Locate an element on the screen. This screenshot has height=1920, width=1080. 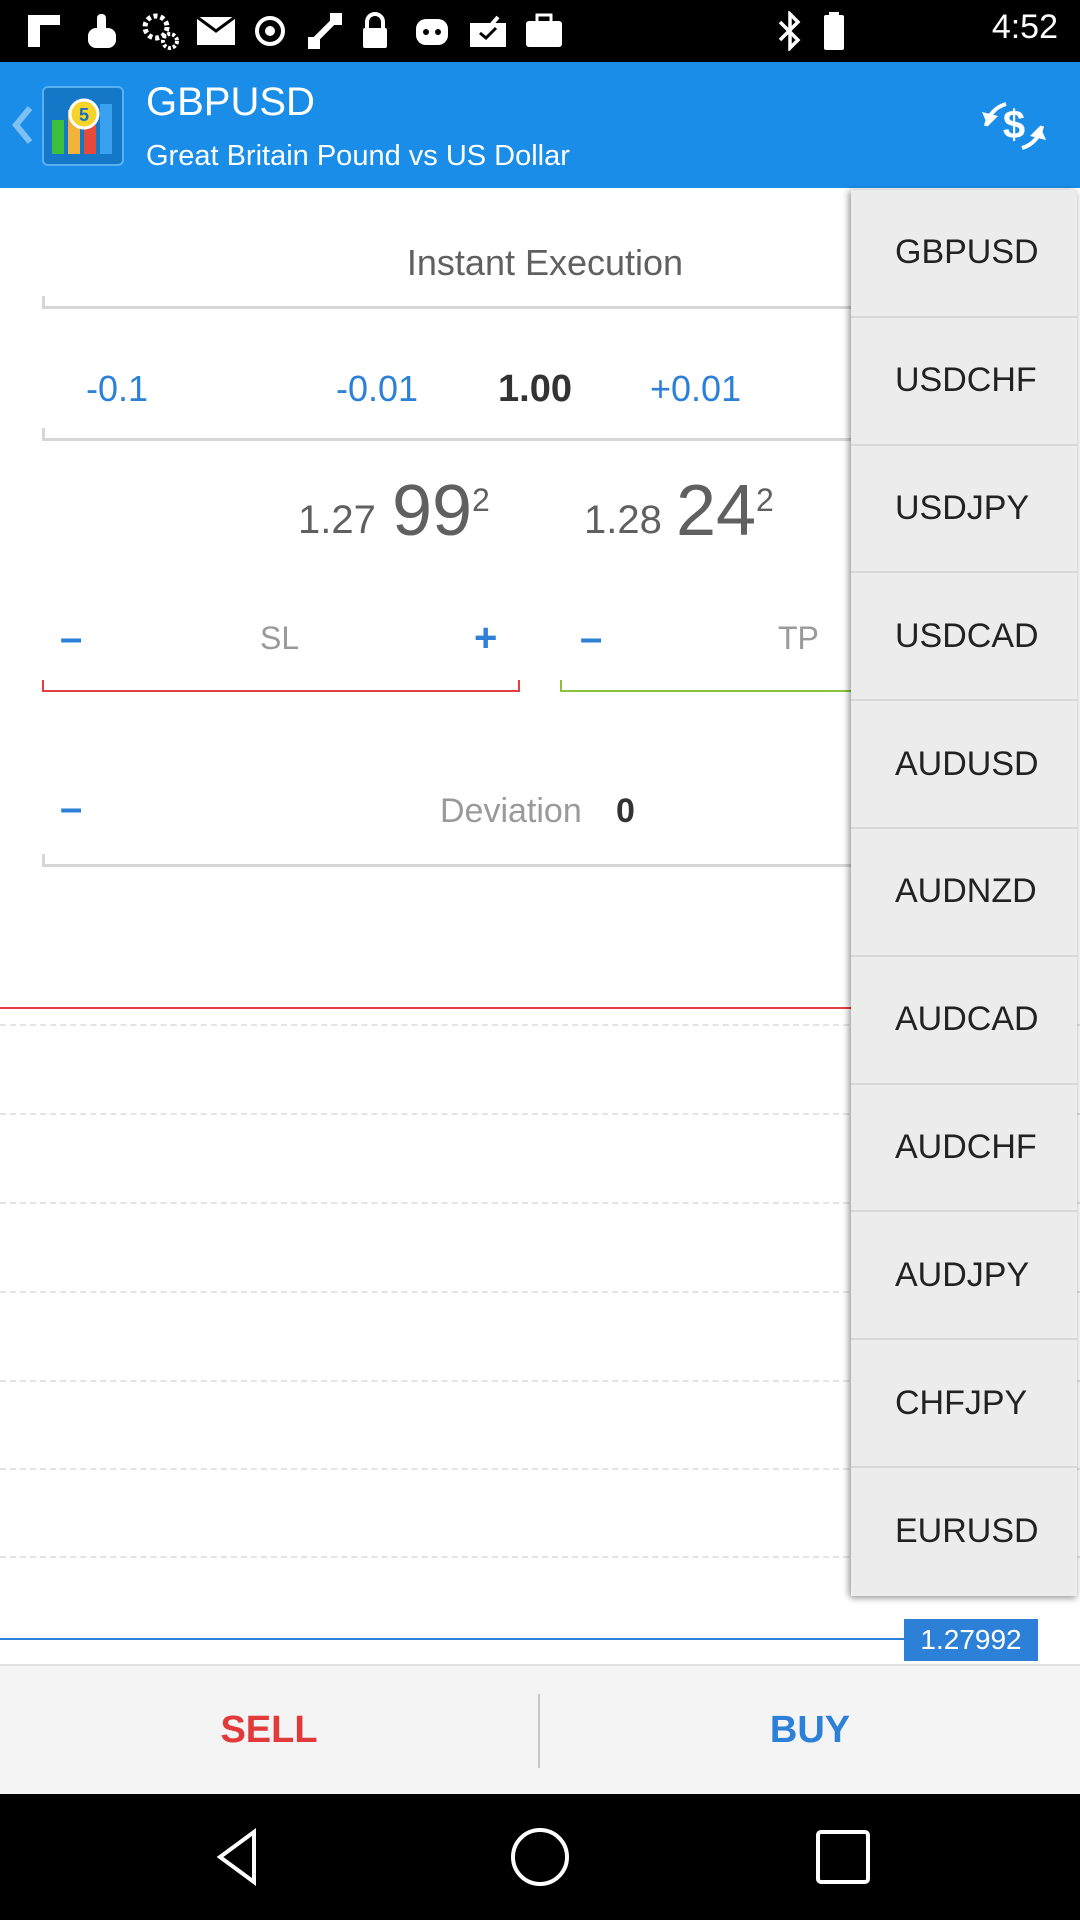
deviation-value: 0 is located at coordinates (625, 811).